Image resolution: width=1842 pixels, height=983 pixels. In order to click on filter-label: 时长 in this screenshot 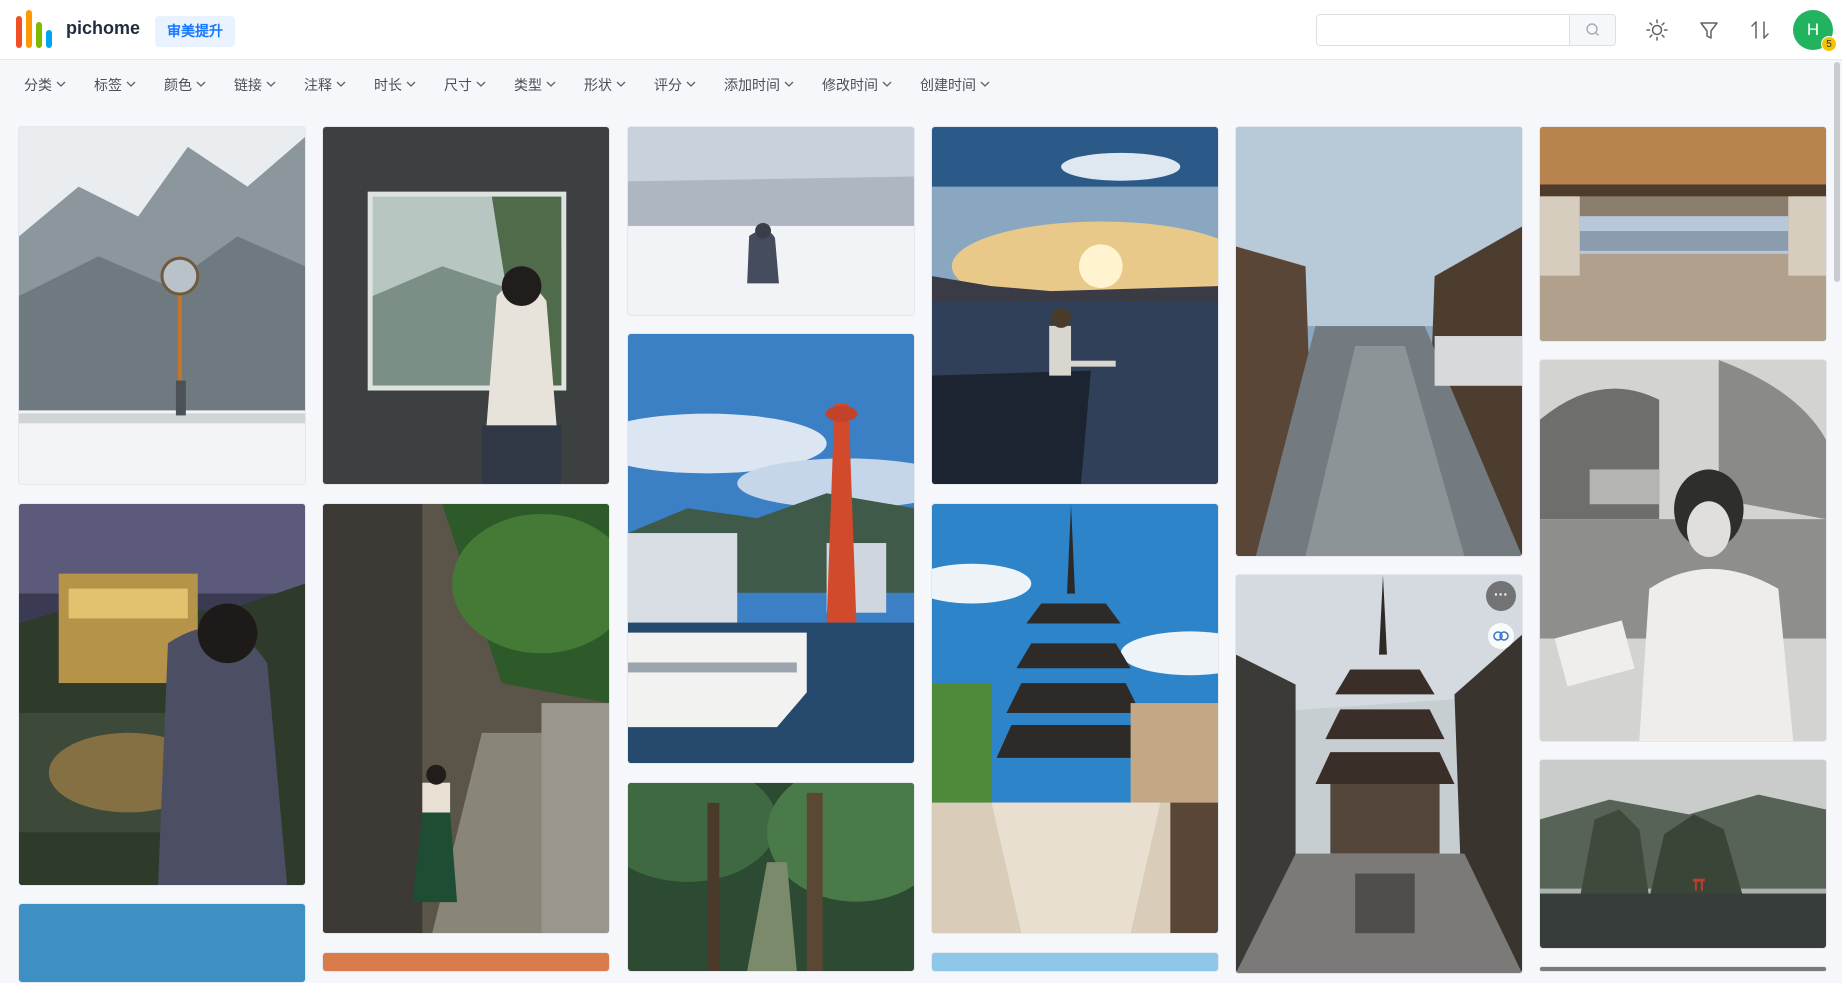, I will do `click(388, 85)`.